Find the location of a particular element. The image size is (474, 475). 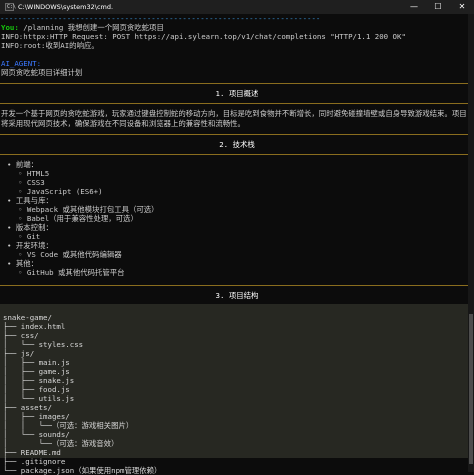

tree-line: ├── README.md is located at coordinates (32, 452).